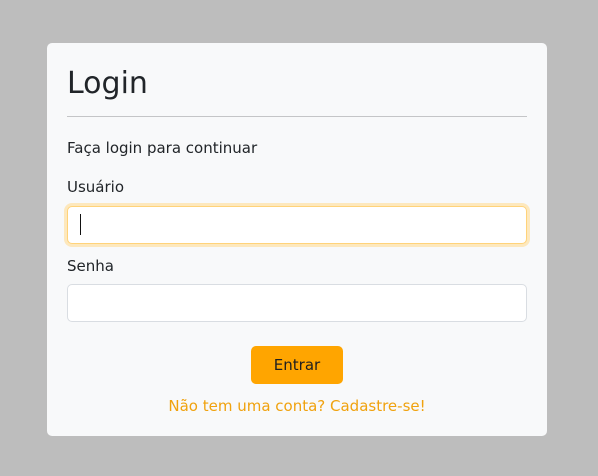  What do you see at coordinates (90, 266) in the screenshot?
I see `password-label: Senha` at bounding box center [90, 266].